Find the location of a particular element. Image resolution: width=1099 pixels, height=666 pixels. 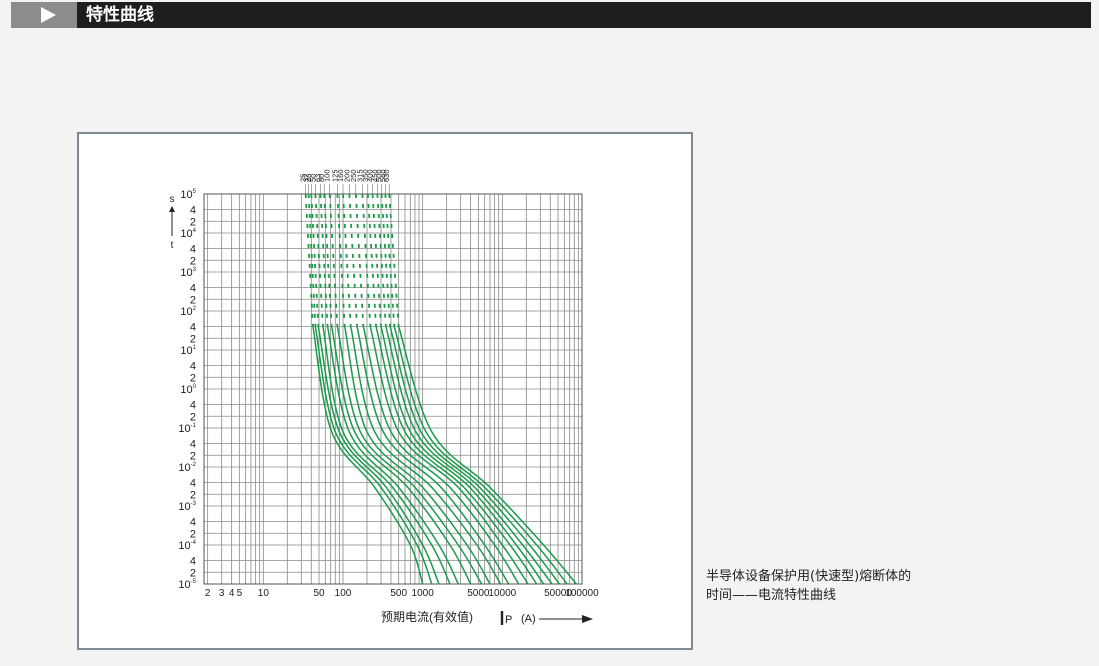

y-tick-label: 103 is located at coordinates (188, 273).